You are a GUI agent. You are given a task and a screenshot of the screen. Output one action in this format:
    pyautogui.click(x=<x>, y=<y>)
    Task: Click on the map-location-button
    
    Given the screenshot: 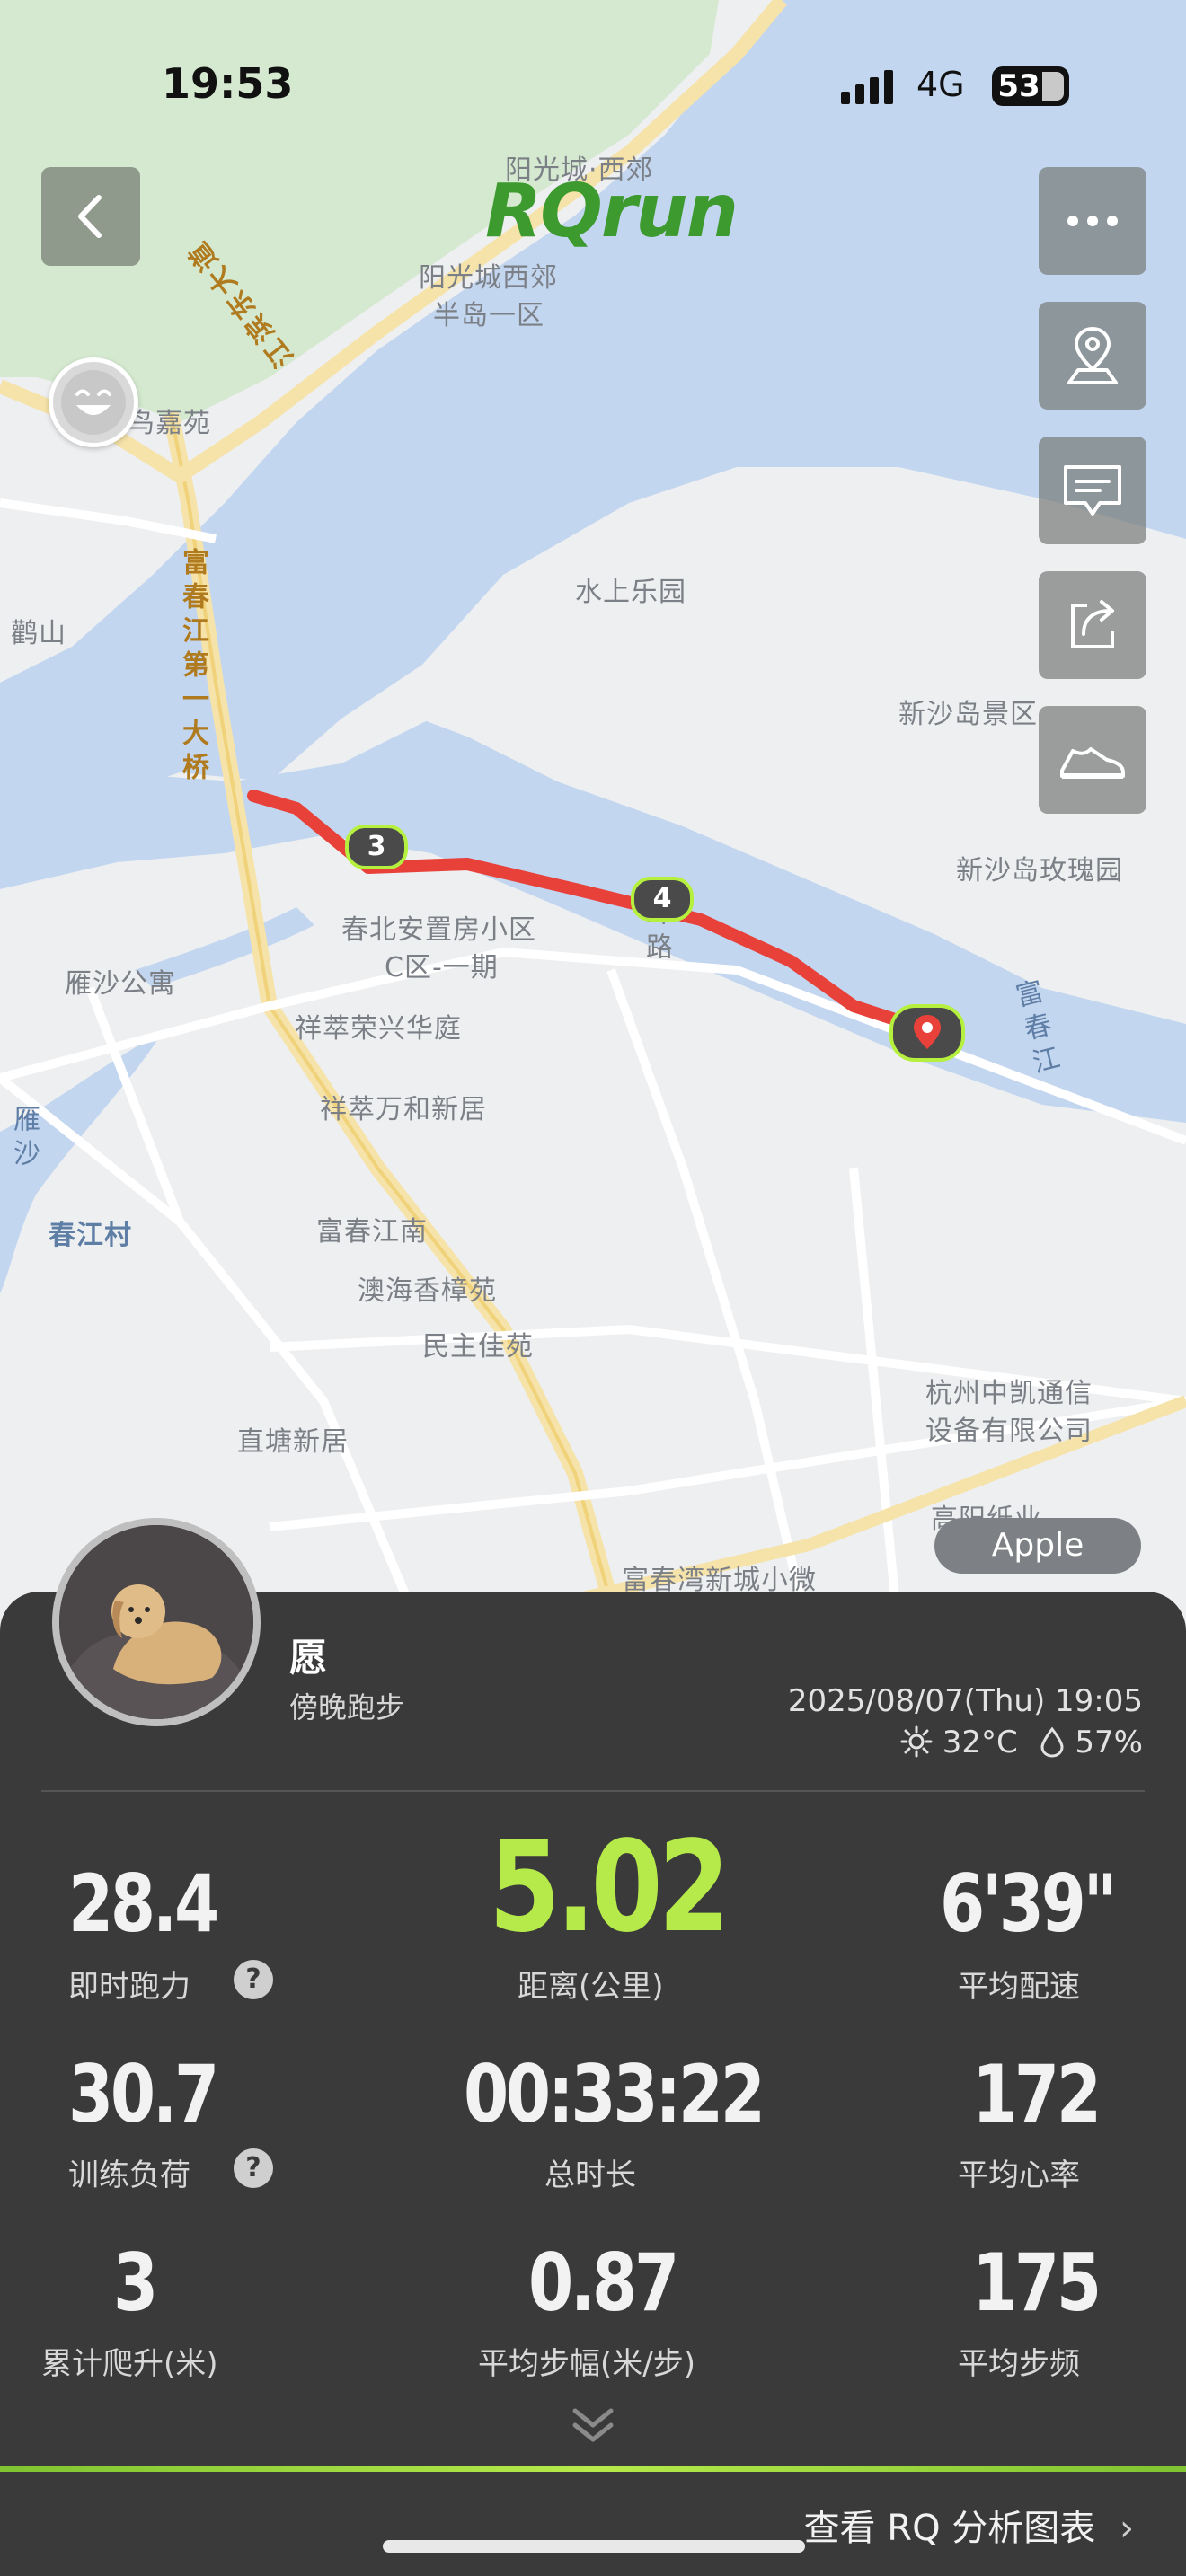 What is the action you would take?
    pyautogui.click(x=1092, y=356)
    